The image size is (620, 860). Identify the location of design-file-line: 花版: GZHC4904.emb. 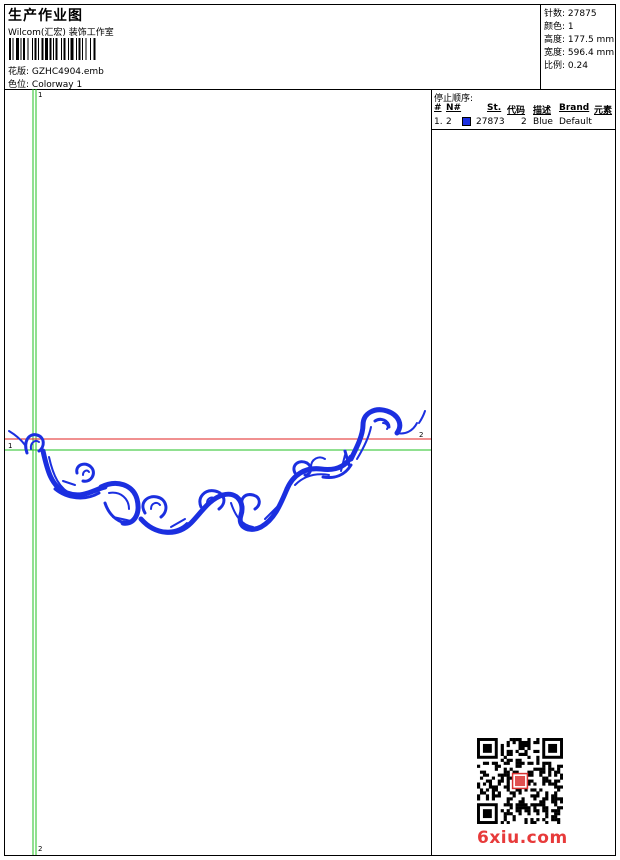
(56, 70).